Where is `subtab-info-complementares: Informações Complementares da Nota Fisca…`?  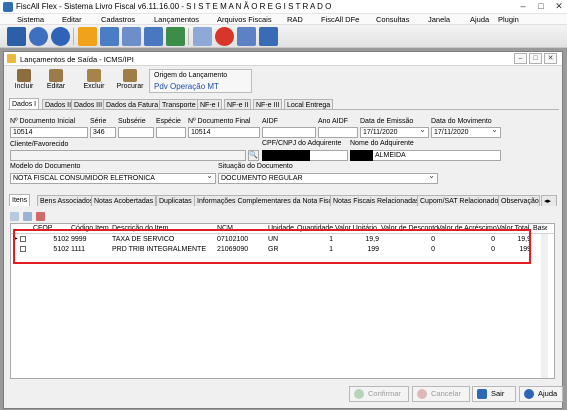 subtab-info-complementares: Informações Complementares da Nota Fisca… is located at coordinates (267, 200).